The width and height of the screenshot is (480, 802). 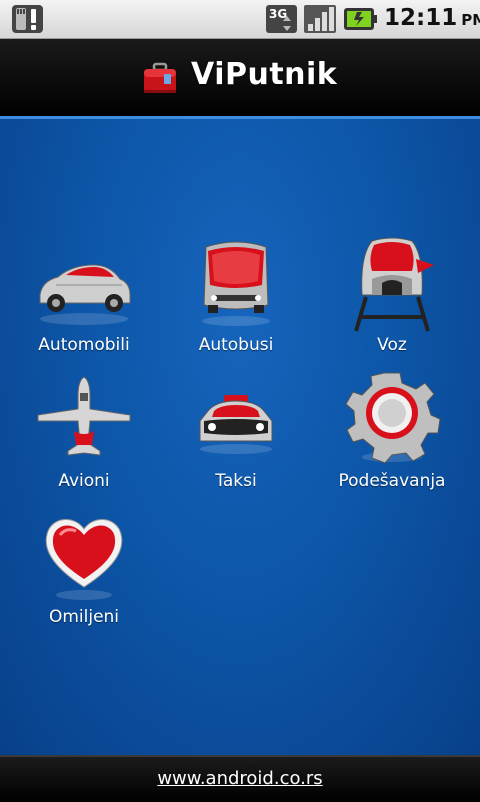 I want to click on menu-label: Podešavanja, so click(x=392, y=481).